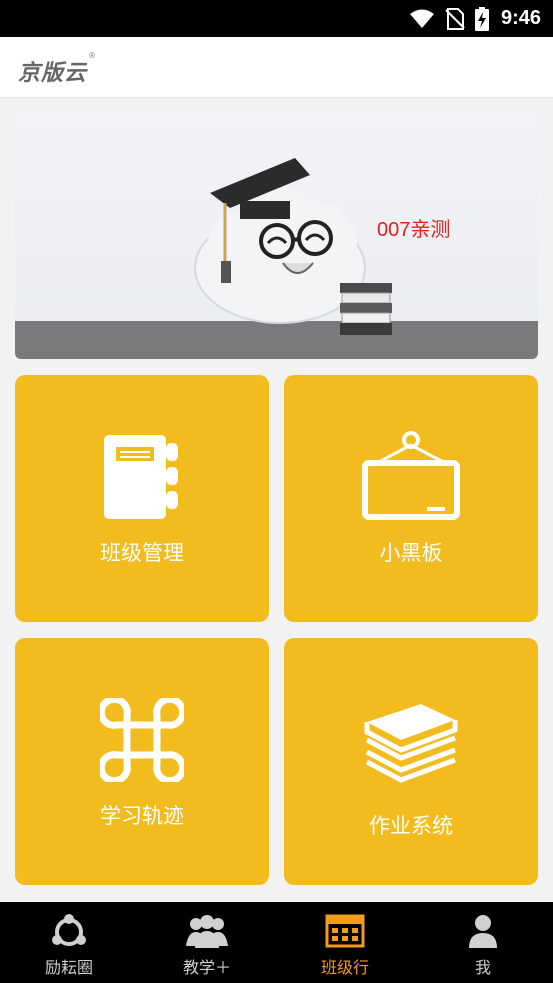 The image size is (553, 983). I want to click on tab-liyun-circle: 励耘圈, so click(69, 942).